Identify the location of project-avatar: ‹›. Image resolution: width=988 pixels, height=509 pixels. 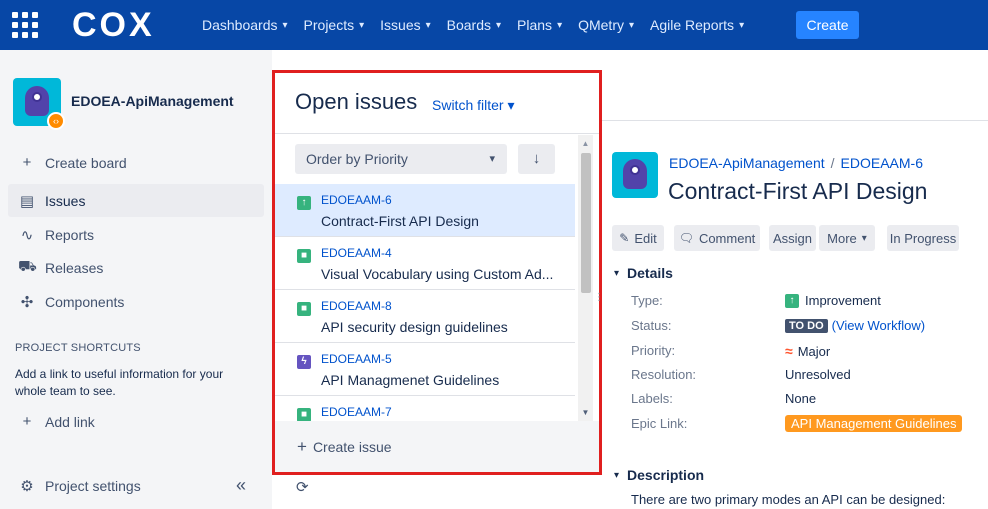
(39, 104).